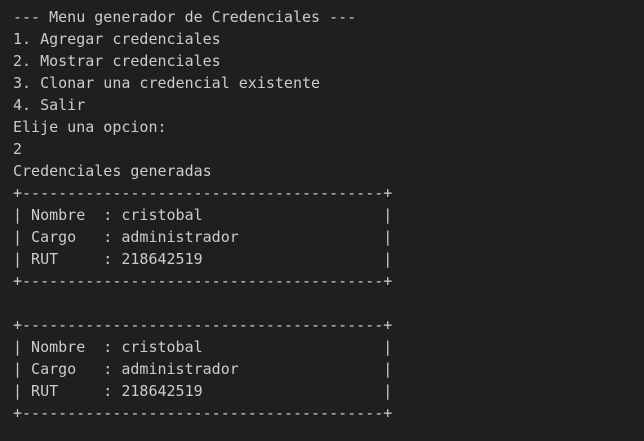 This screenshot has height=441, width=644. What do you see at coordinates (185, 17) in the screenshot?
I see `menu-title-line: --- Menu generador de Credenciales ---` at bounding box center [185, 17].